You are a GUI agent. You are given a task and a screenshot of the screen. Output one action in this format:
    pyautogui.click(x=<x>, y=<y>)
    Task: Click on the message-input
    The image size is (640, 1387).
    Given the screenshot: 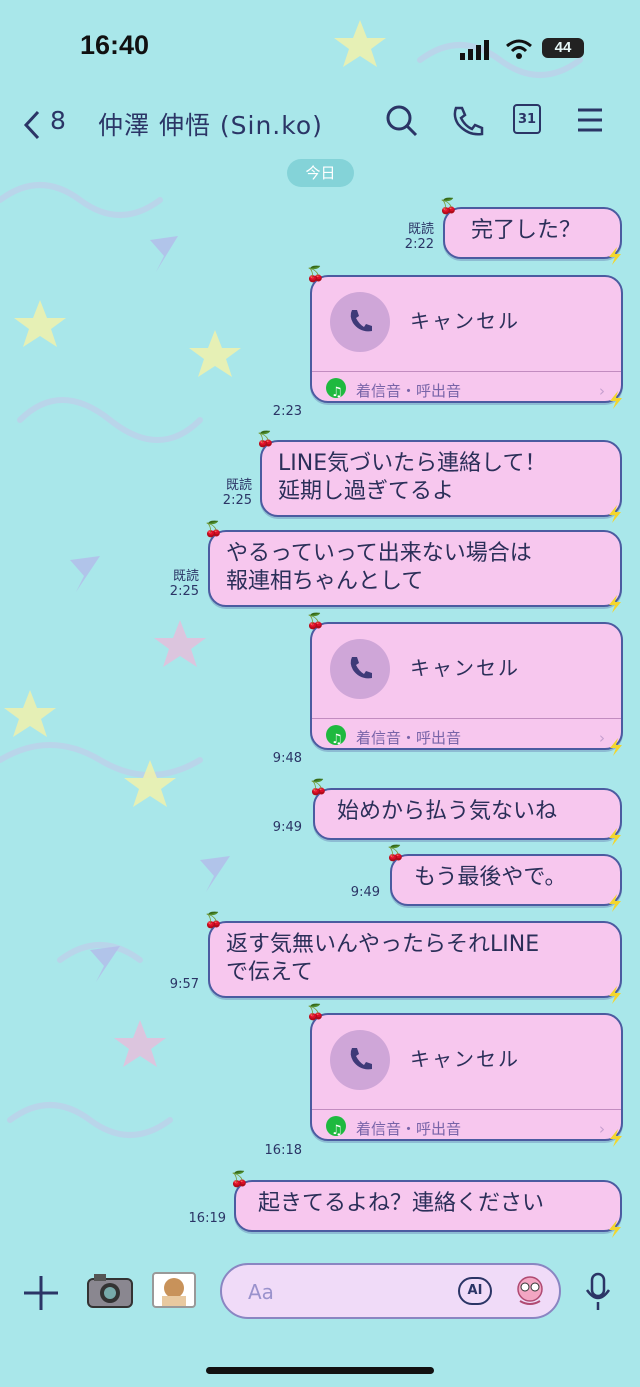 What is the action you would take?
    pyautogui.click(x=348, y=1292)
    